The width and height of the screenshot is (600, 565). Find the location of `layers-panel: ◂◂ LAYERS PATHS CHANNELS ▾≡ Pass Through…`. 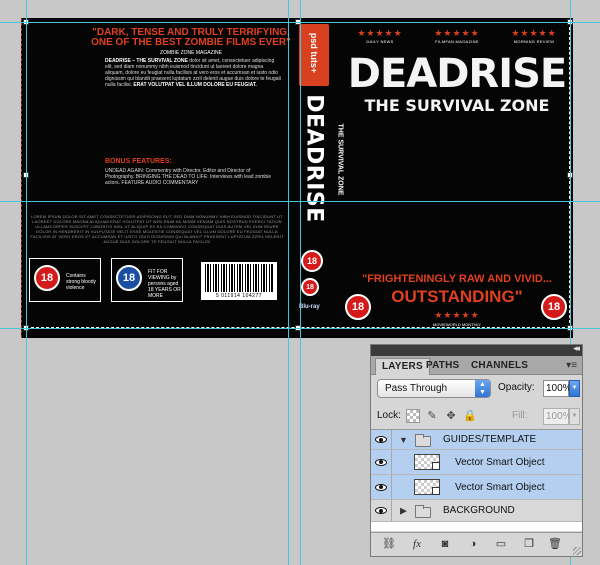

layers-panel: ◂◂ LAYERS PATHS CHANNELS ▾≡ Pass Through… is located at coordinates (476, 450).